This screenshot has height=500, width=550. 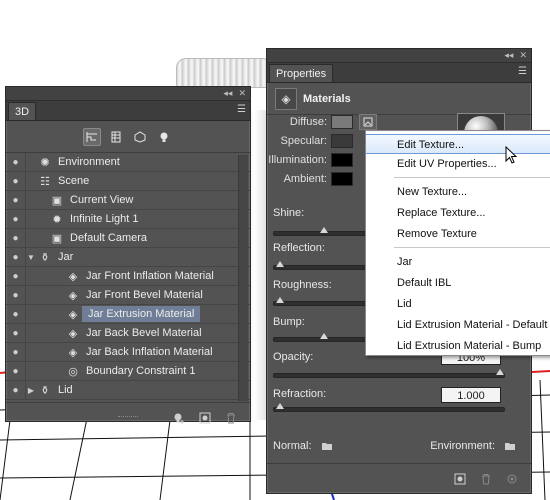 I want to click on menu-item-lid-extrusion-default: Lid Extrusion Material - Default, so click(x=458, y=325).